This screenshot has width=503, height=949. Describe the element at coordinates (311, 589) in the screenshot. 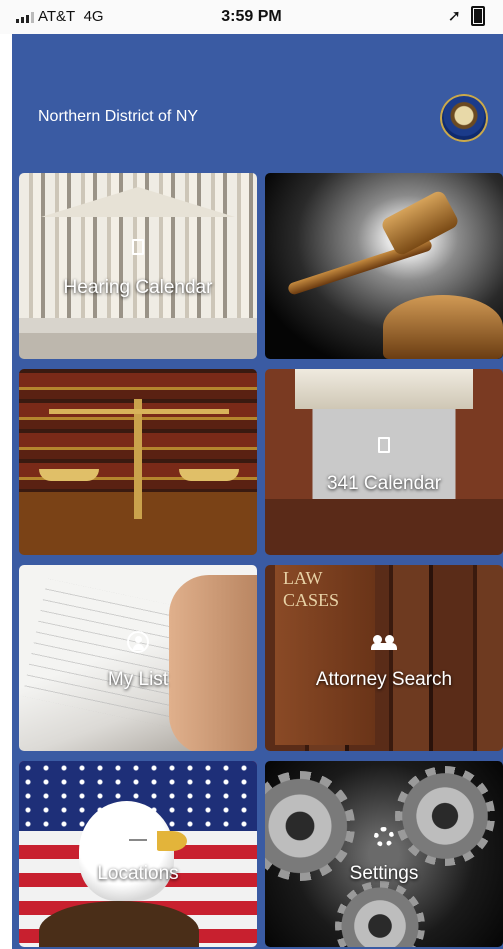

I see `law-cases-text: LAW CASES` at that location.